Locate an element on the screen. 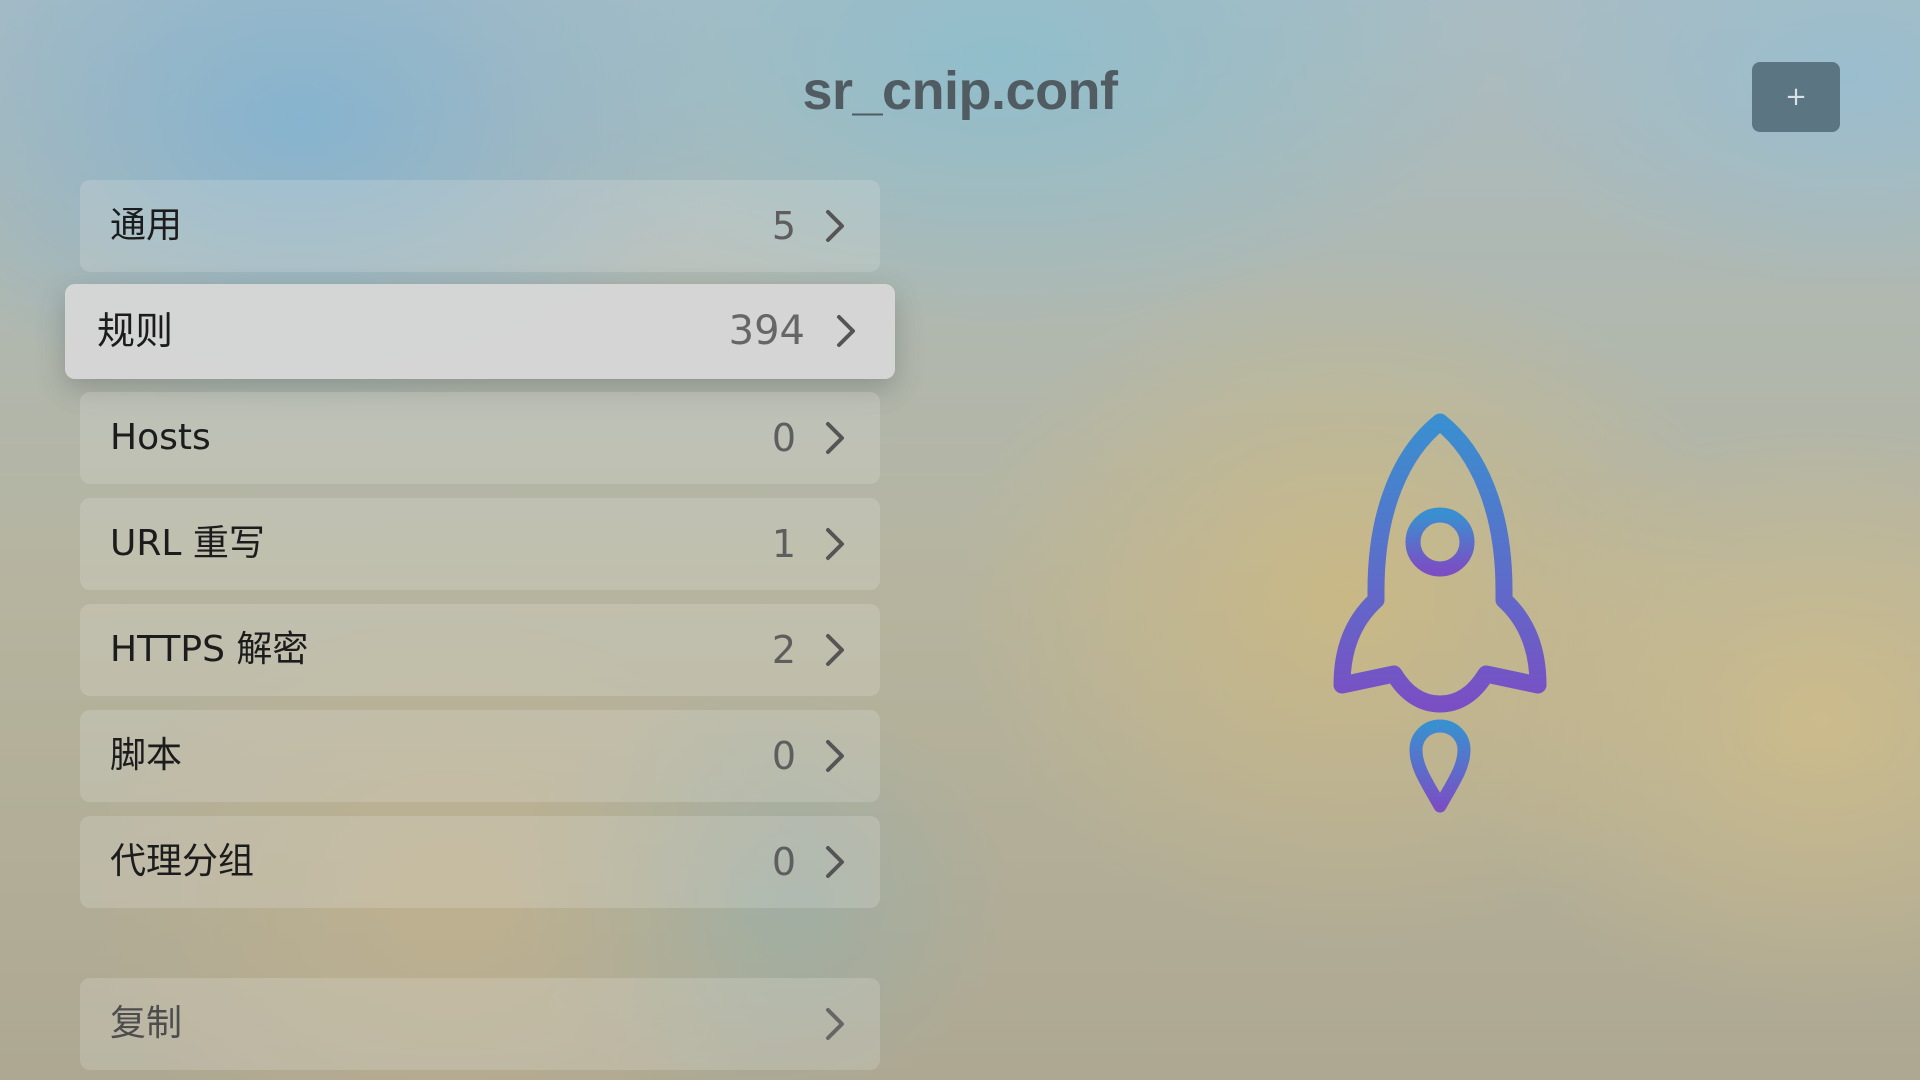  menu-item-label: 脚本 is located at coordinates (146, 755).